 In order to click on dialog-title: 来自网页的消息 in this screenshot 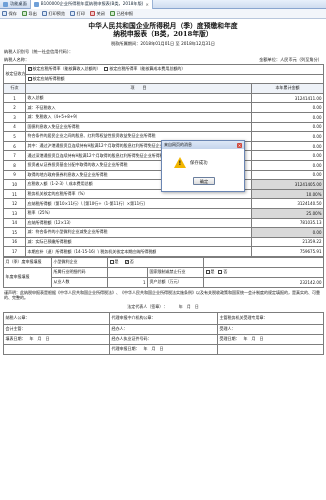, I will do `click(178, 144)`.